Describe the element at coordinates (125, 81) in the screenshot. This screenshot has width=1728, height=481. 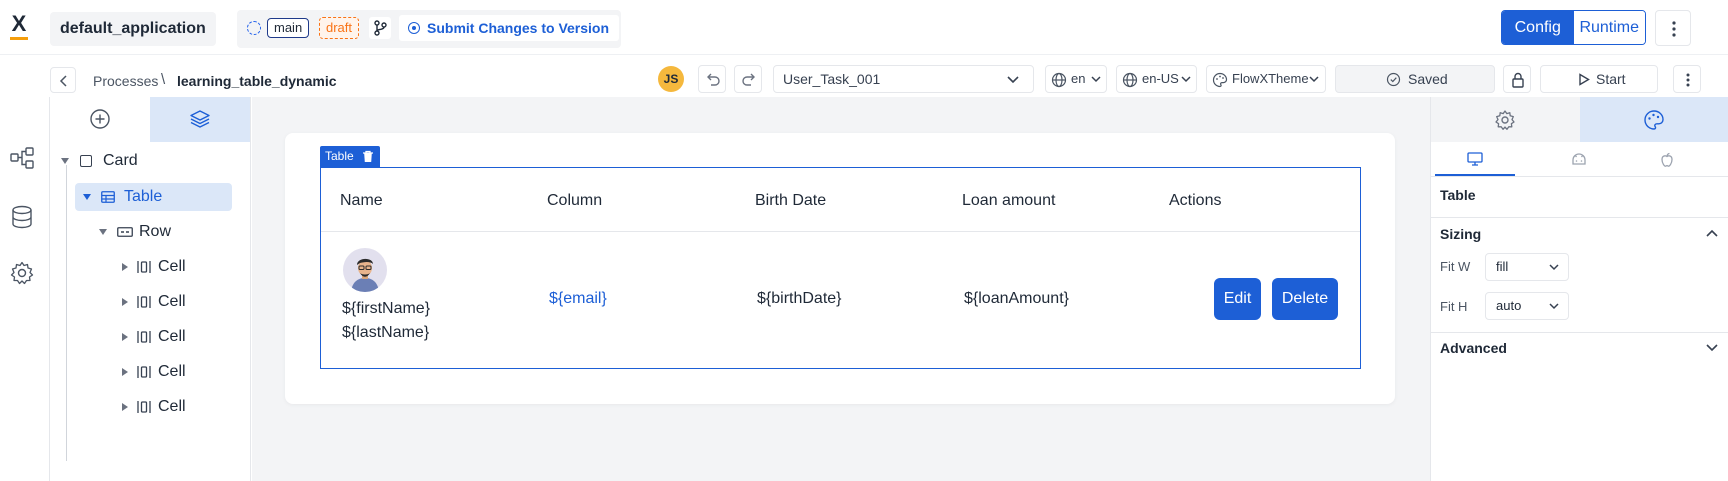
I see `breadcrumb-processes: Processes` at that location.